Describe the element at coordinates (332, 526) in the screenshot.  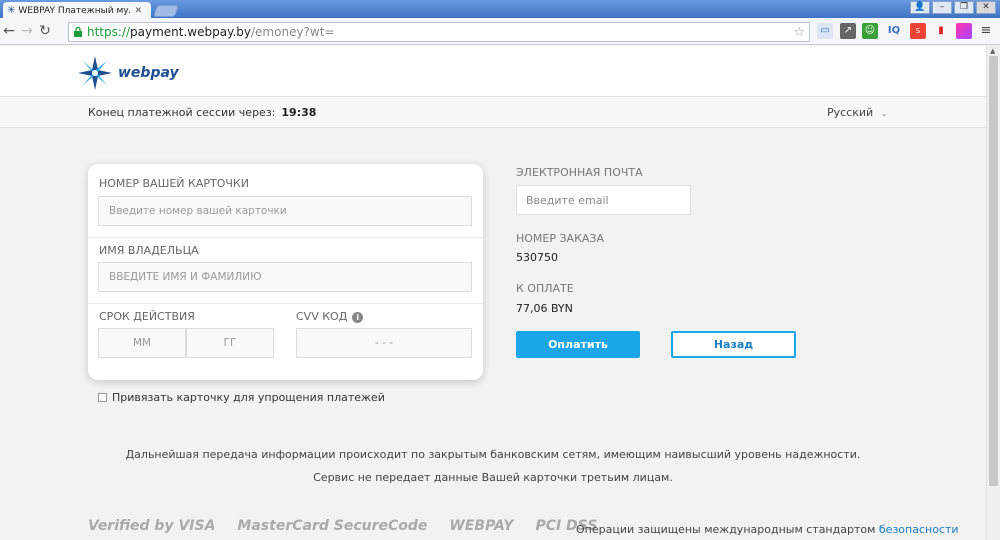
I see `footer-logo: MasterCard SecureCode` at that location.